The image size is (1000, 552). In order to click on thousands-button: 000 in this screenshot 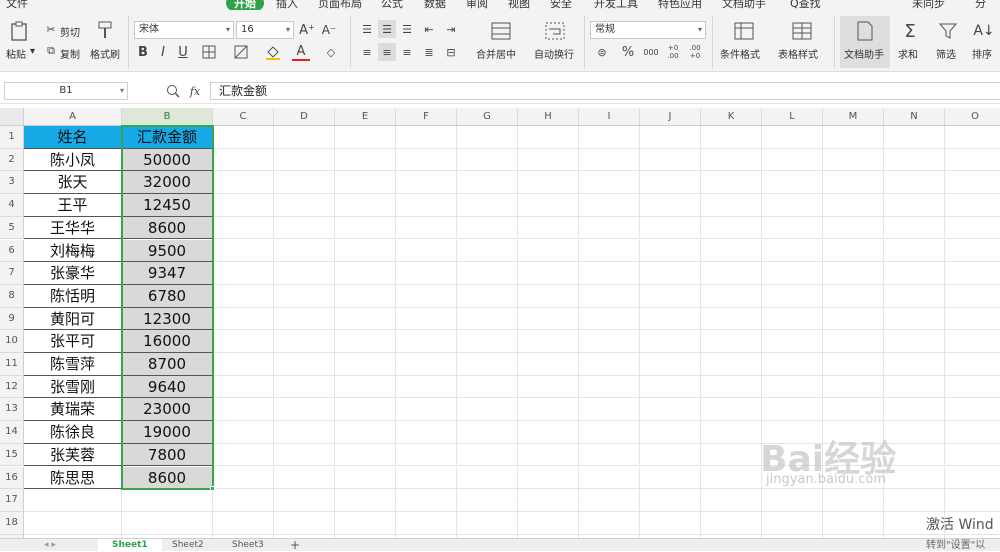, I will do `click(651, 52)`.